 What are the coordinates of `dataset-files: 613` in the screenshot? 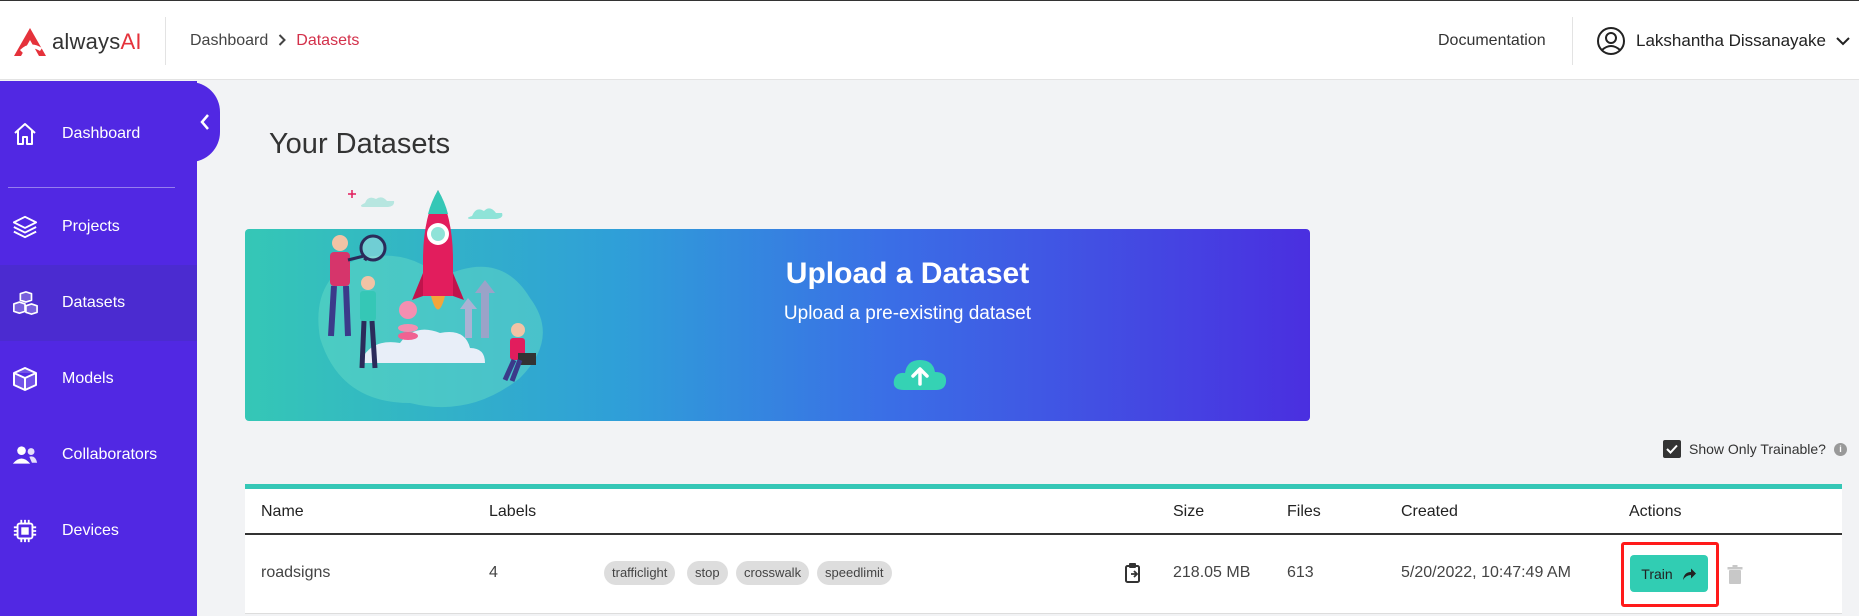 It's located at (1300, 572).